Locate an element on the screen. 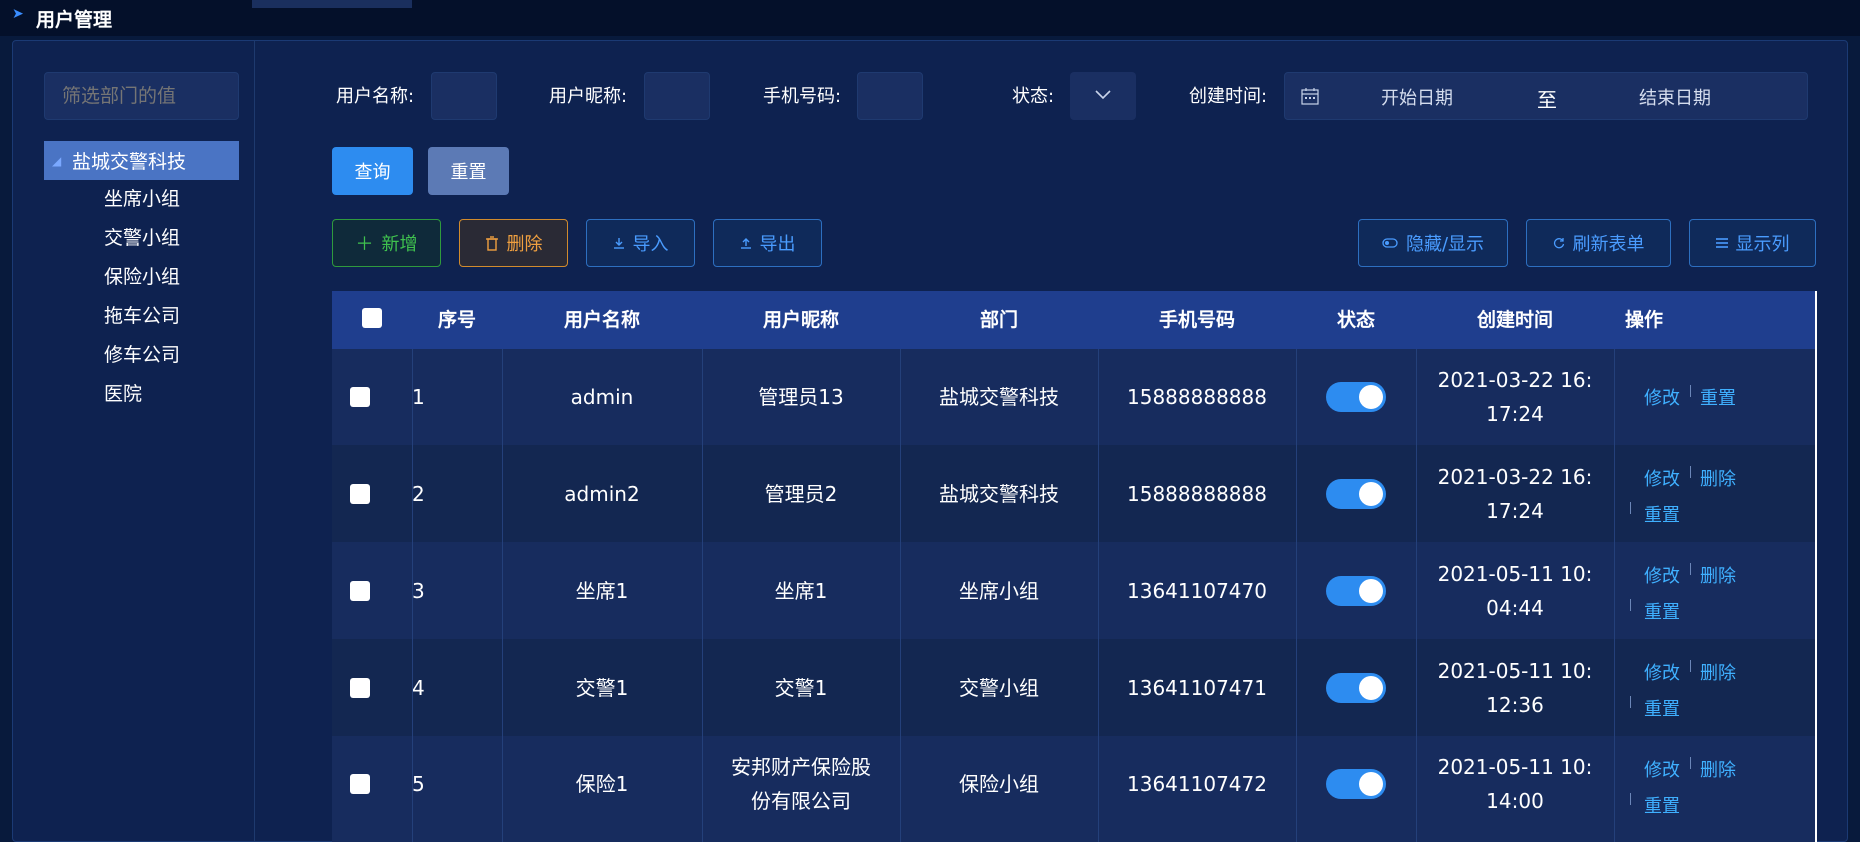  top-bar: ➤ 用户管理 is located at coordinates (930, 18).